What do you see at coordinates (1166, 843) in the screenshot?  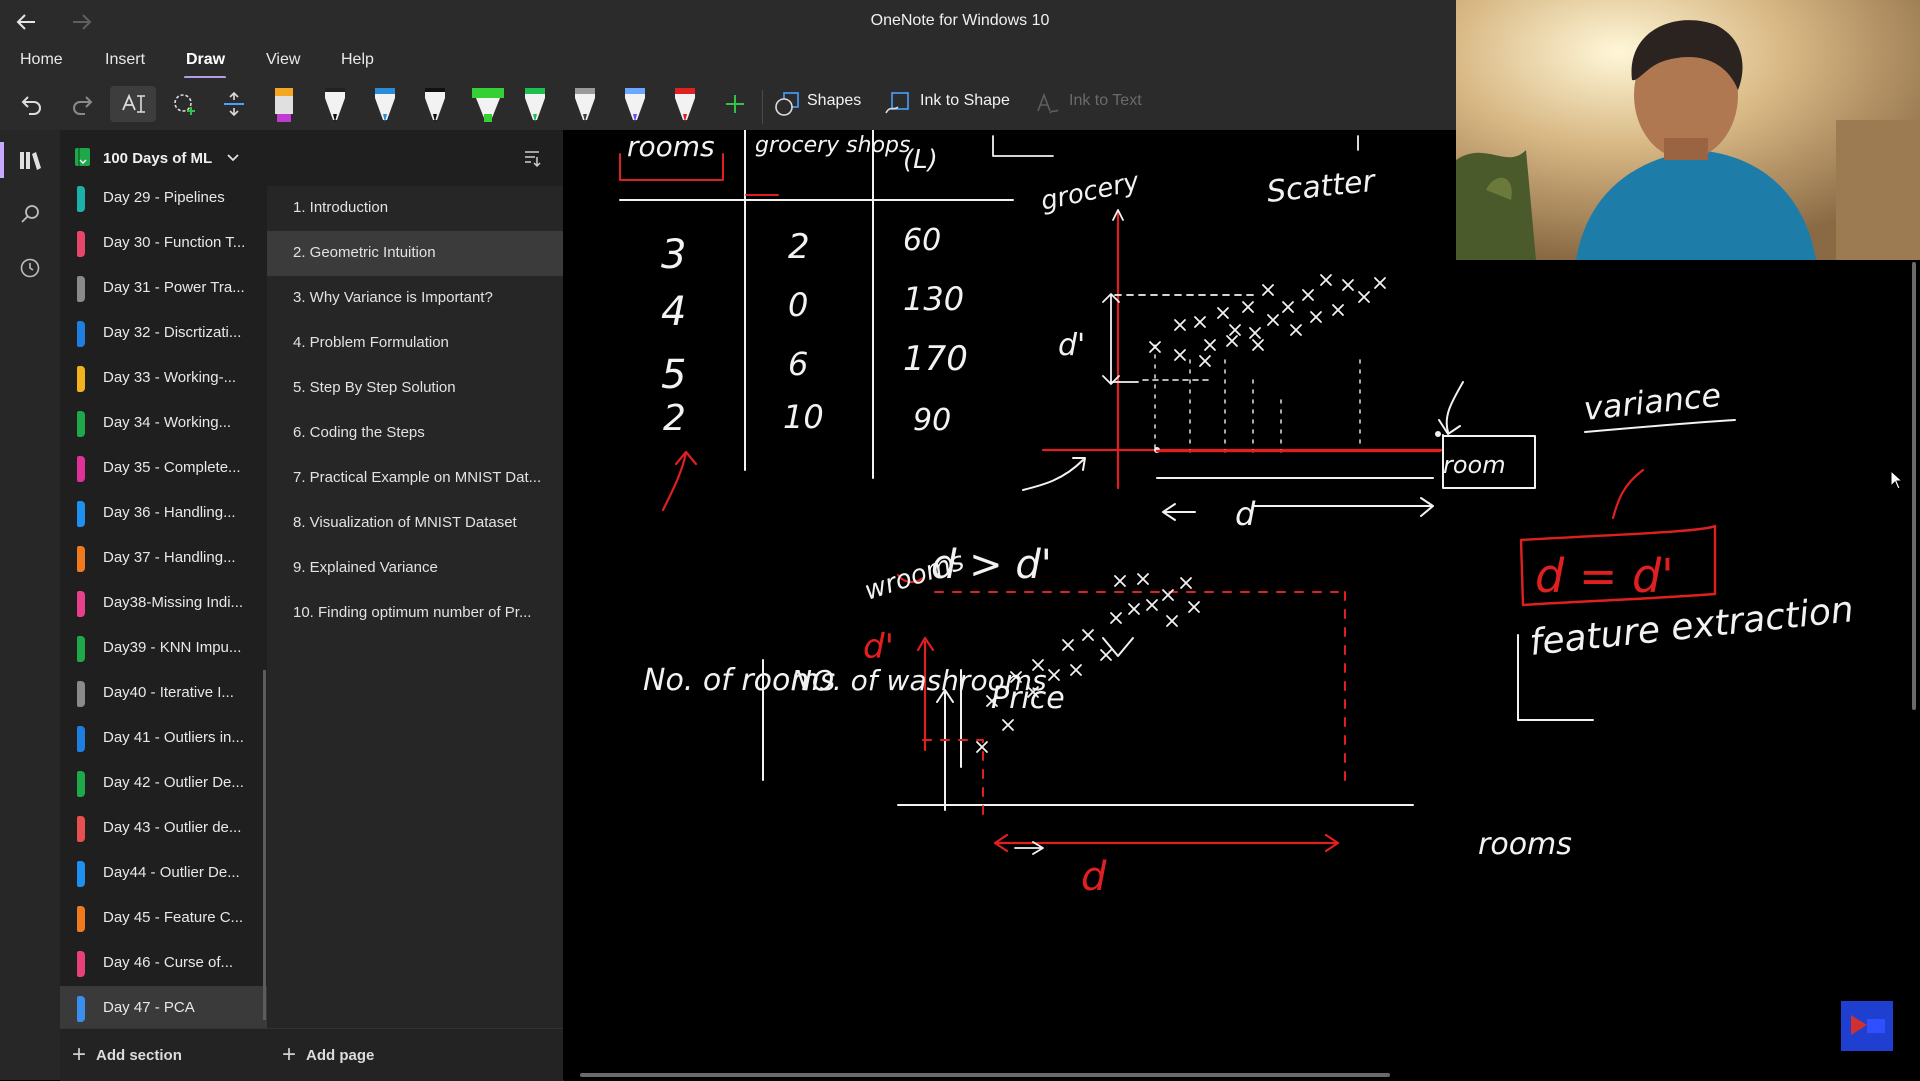 I see `d-width-arrow-lower` at bounding box center [1166, 843].